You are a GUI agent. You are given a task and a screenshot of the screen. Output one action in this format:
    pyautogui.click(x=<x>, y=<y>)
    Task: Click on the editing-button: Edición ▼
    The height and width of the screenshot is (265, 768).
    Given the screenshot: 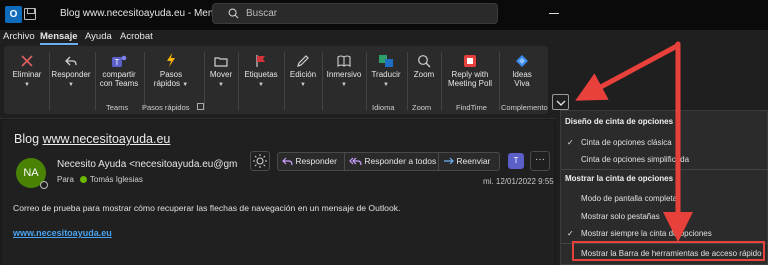 What is the action you would take?
    pyautogui.click(x=303, y=72)
    